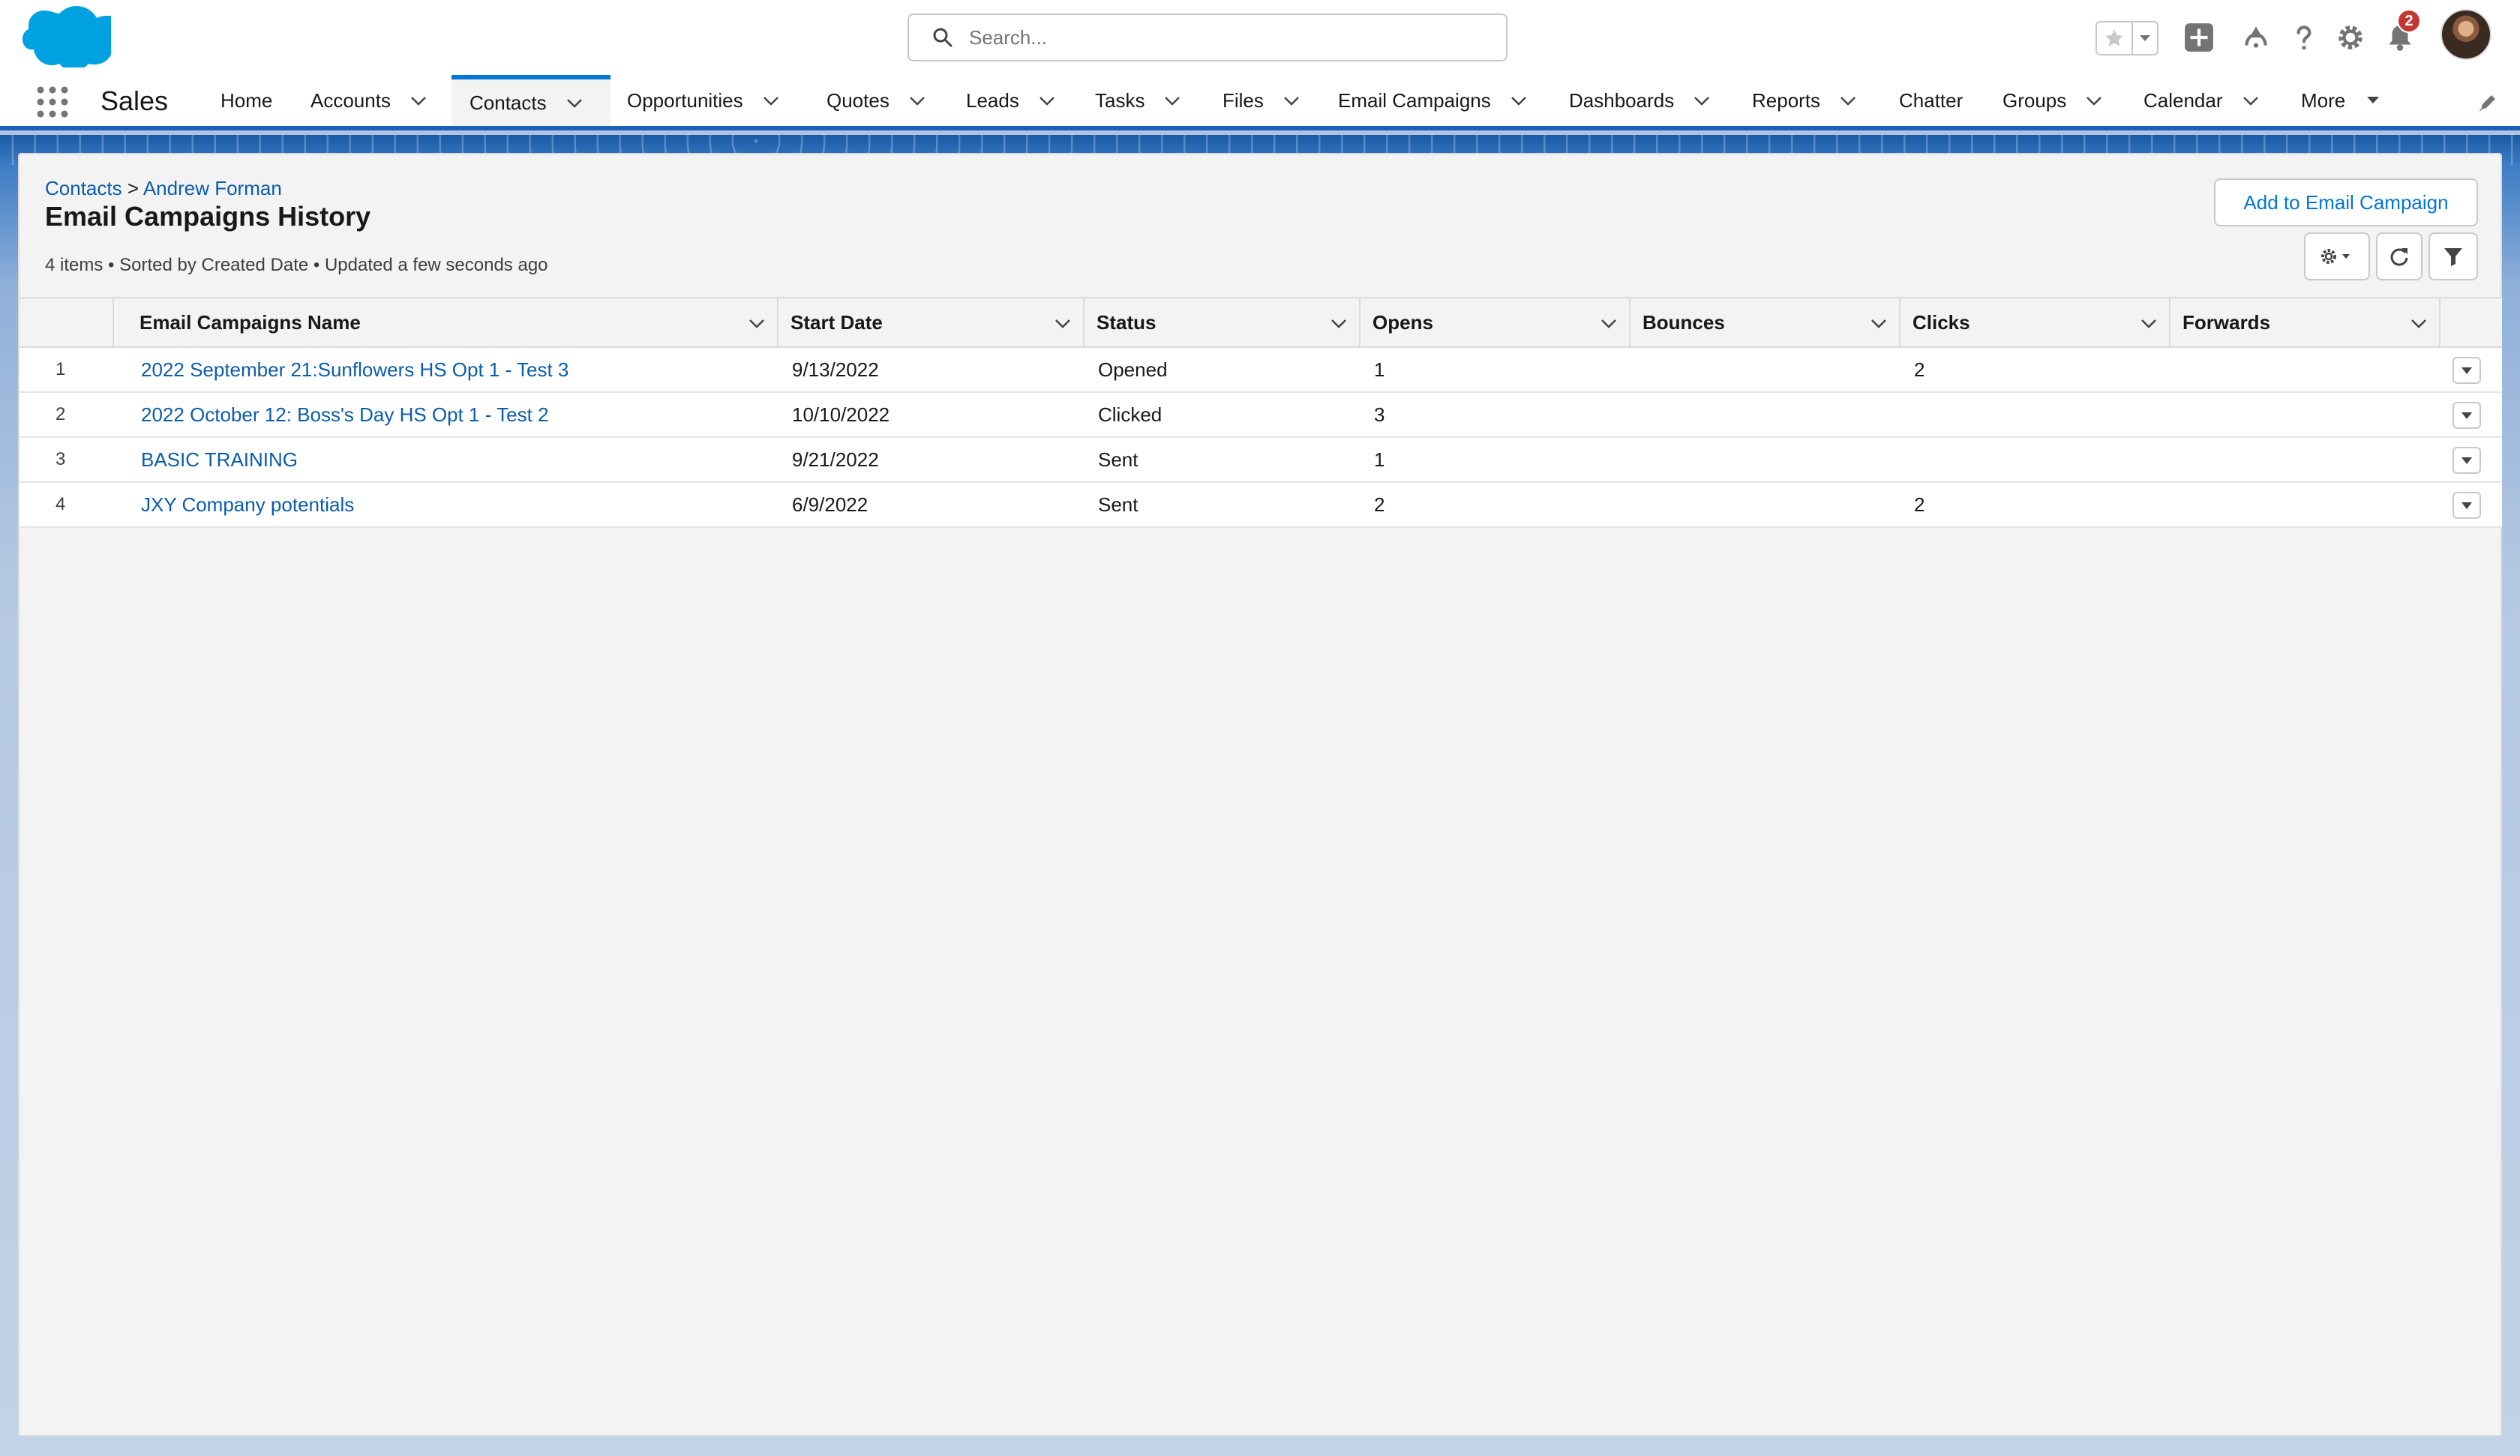  What do you see at coordinates (830, 504) in the screenshot?
I see `start-date-cell: 6/9/2022` at bounding box center [830, 504].